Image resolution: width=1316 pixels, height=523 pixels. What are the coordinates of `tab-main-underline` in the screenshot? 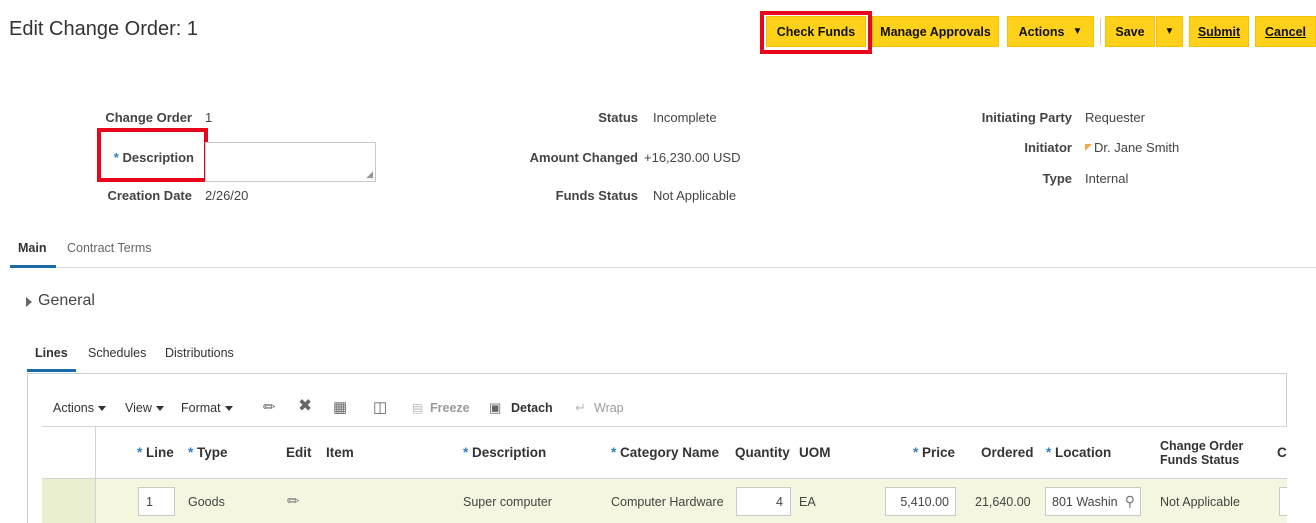 It's located at (33, 266).